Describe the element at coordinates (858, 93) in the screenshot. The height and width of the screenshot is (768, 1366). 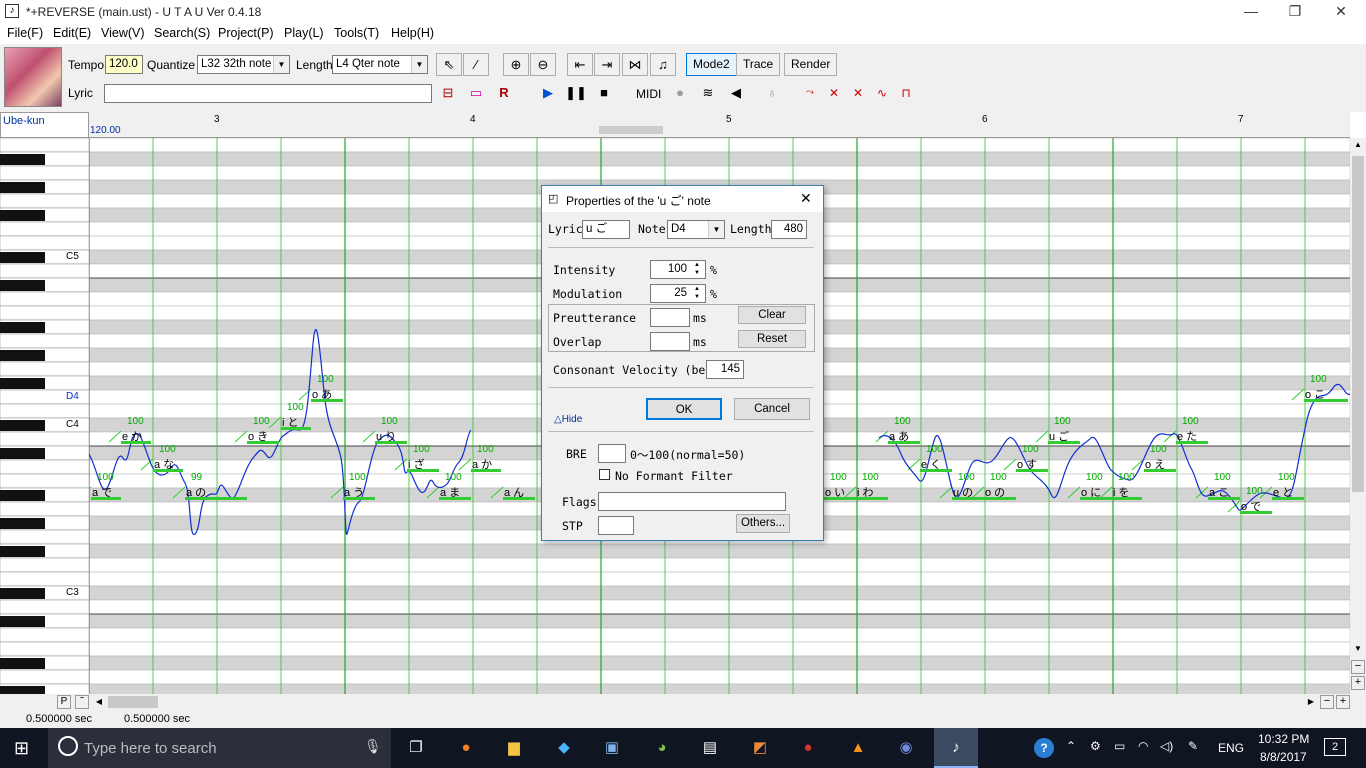
I see `plugin-p2p4-icon: ✕` at that location.